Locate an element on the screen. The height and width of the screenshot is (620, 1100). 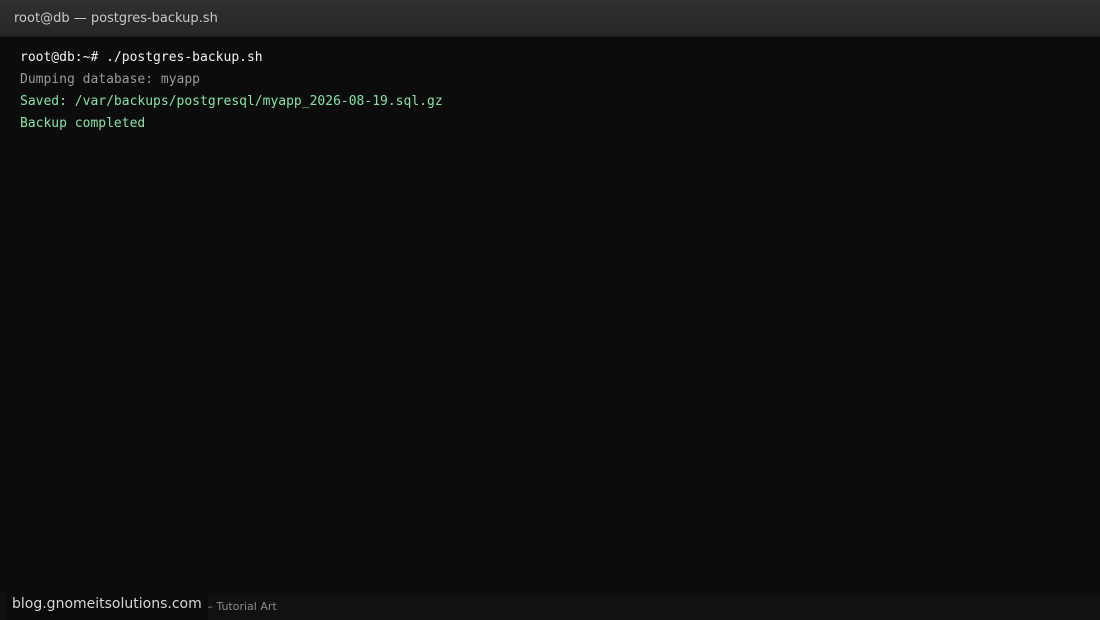
watermark-label: blog.gnomeitsolutions.com is located at coordinates (107, 604).